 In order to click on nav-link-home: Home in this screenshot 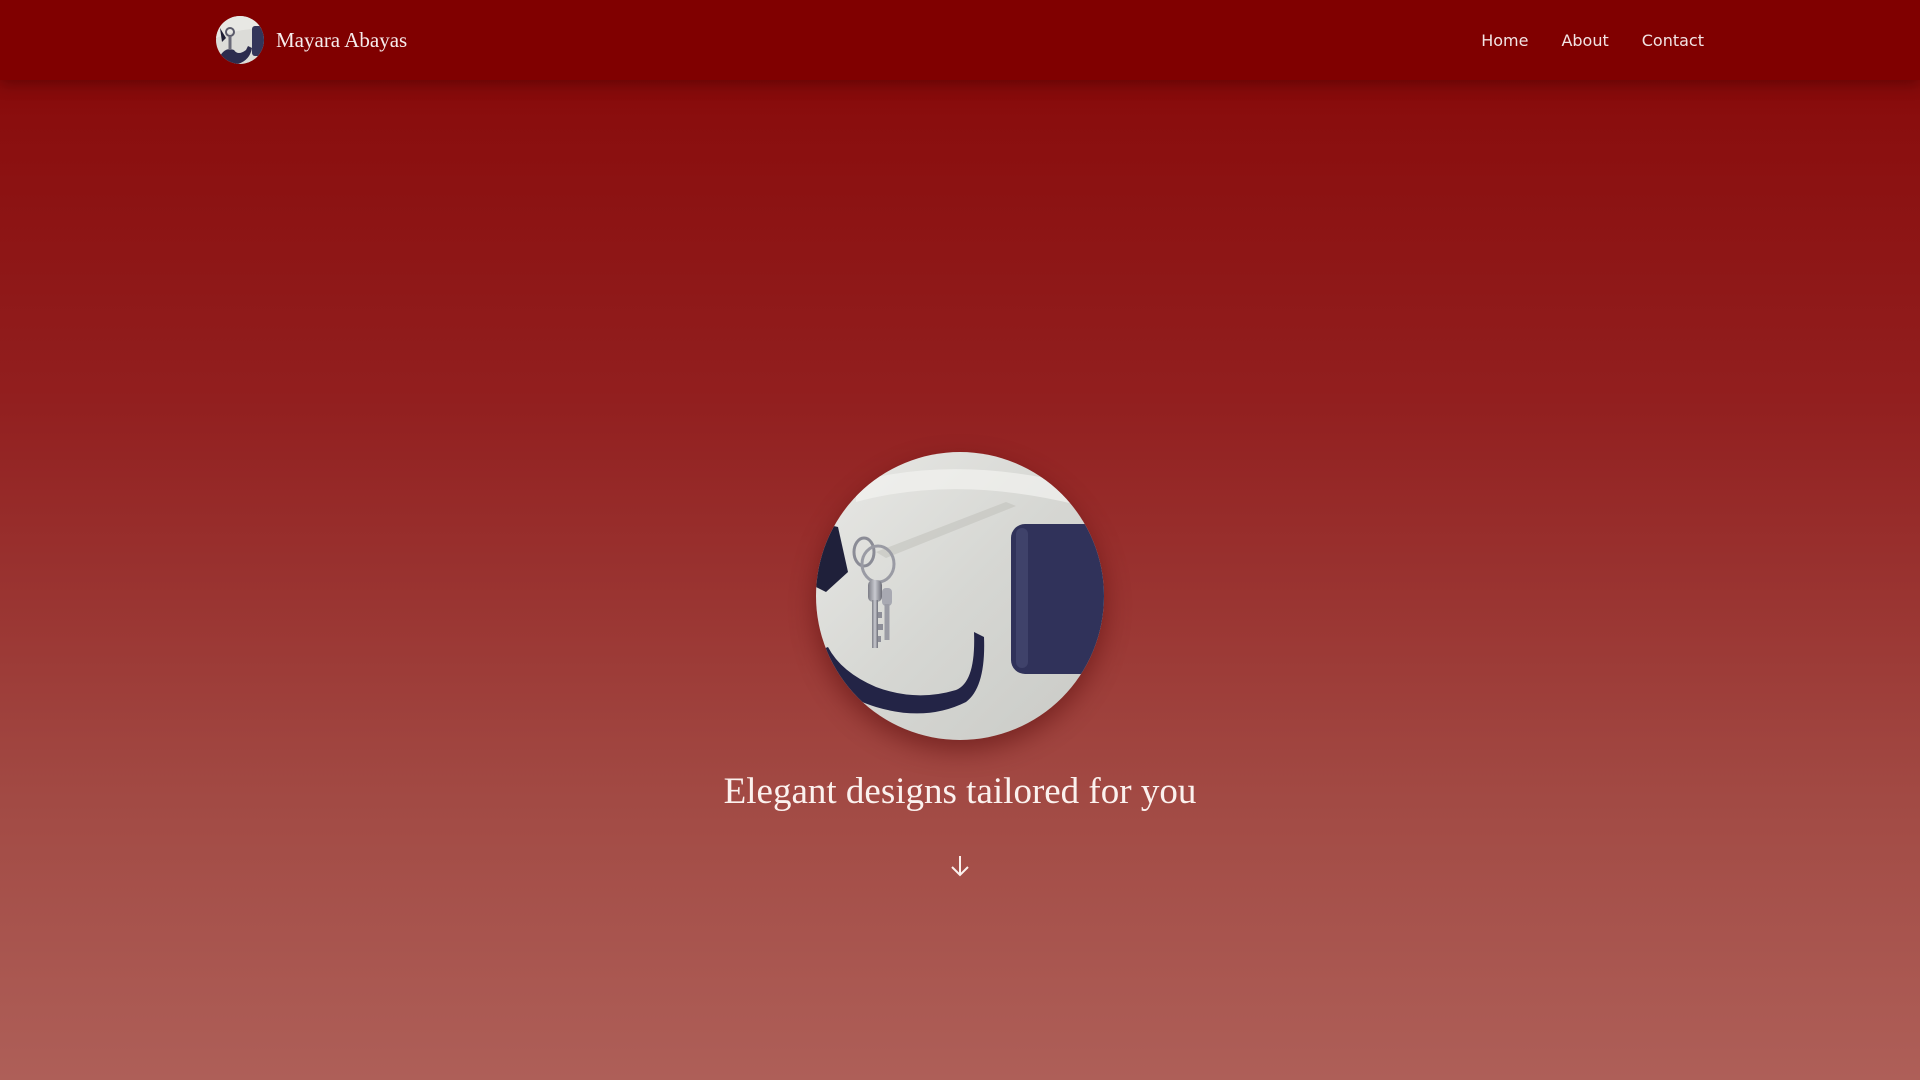, I will do `click(1504, 40)`.